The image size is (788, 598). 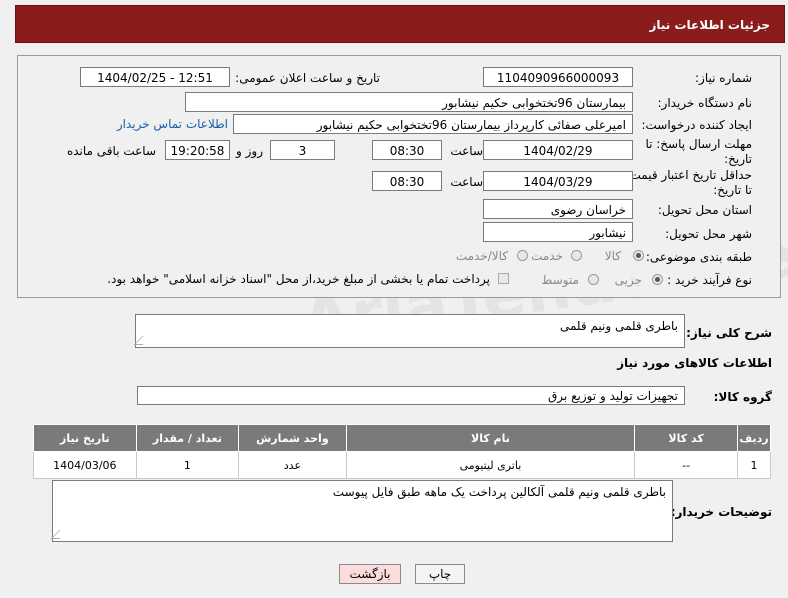 What do you see at coordinates (638, 255) in the screenshot?
I see `category-radio-goods` at bounding box center [638, 255].